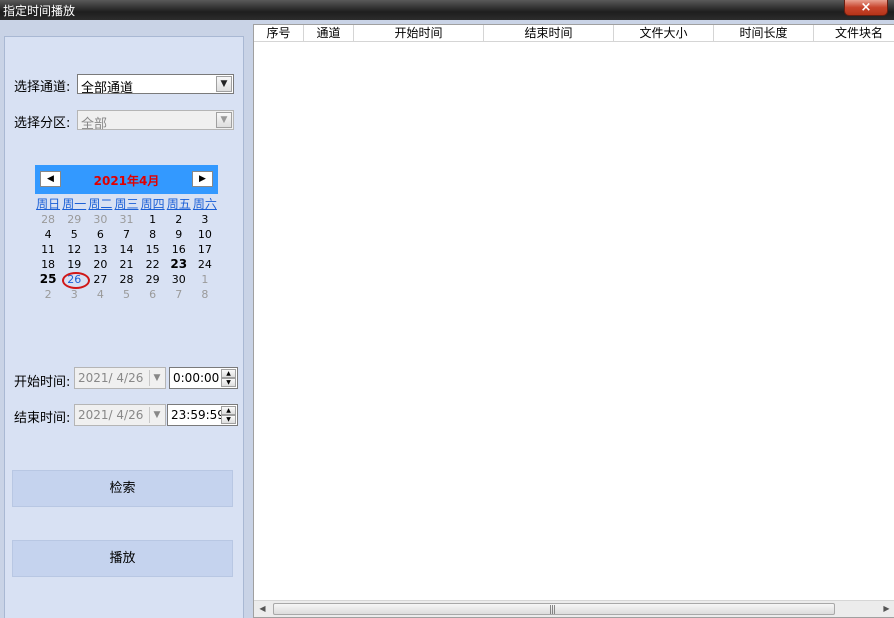  Describe the element at coordinates (153, 264) in the screenshot. I see `calendar-day: 22` at that location.